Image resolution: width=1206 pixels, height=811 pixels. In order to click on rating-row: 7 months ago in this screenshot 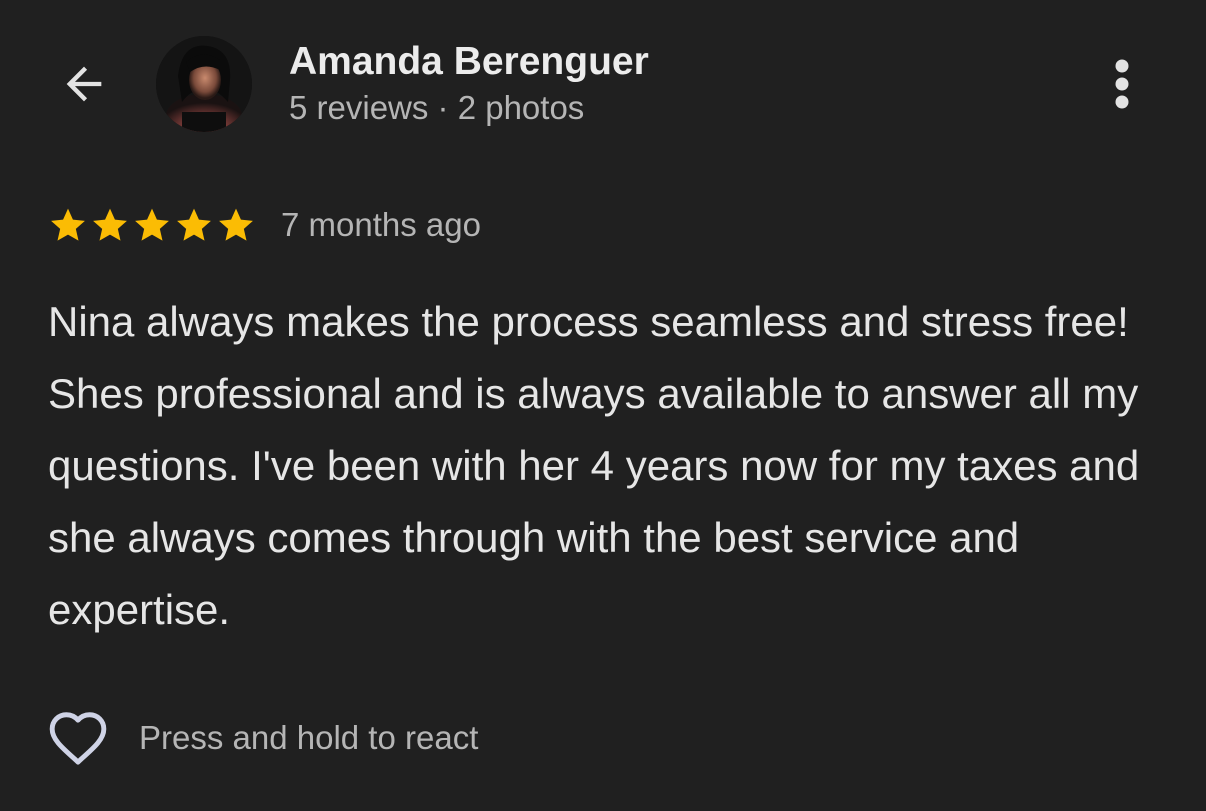, I will do `click(264, 225)`.